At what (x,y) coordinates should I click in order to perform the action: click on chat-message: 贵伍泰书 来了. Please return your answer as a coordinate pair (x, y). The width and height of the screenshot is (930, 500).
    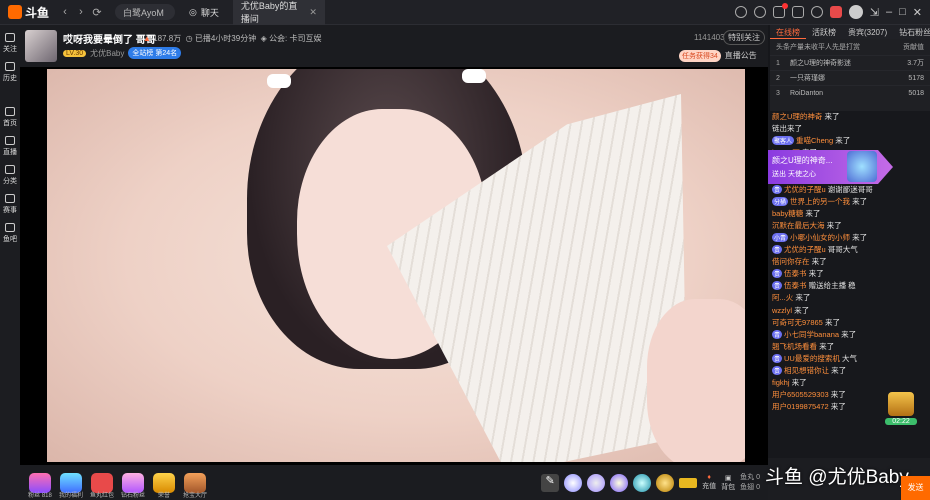
    Looking at the image, I should click on (849, 274).